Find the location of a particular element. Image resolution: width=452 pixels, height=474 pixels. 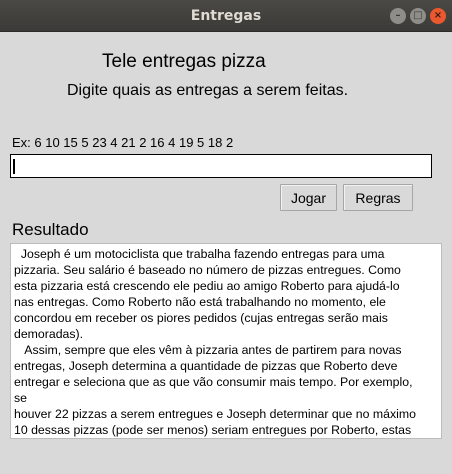

minimize-button: – is located at coordinates (398, 16).